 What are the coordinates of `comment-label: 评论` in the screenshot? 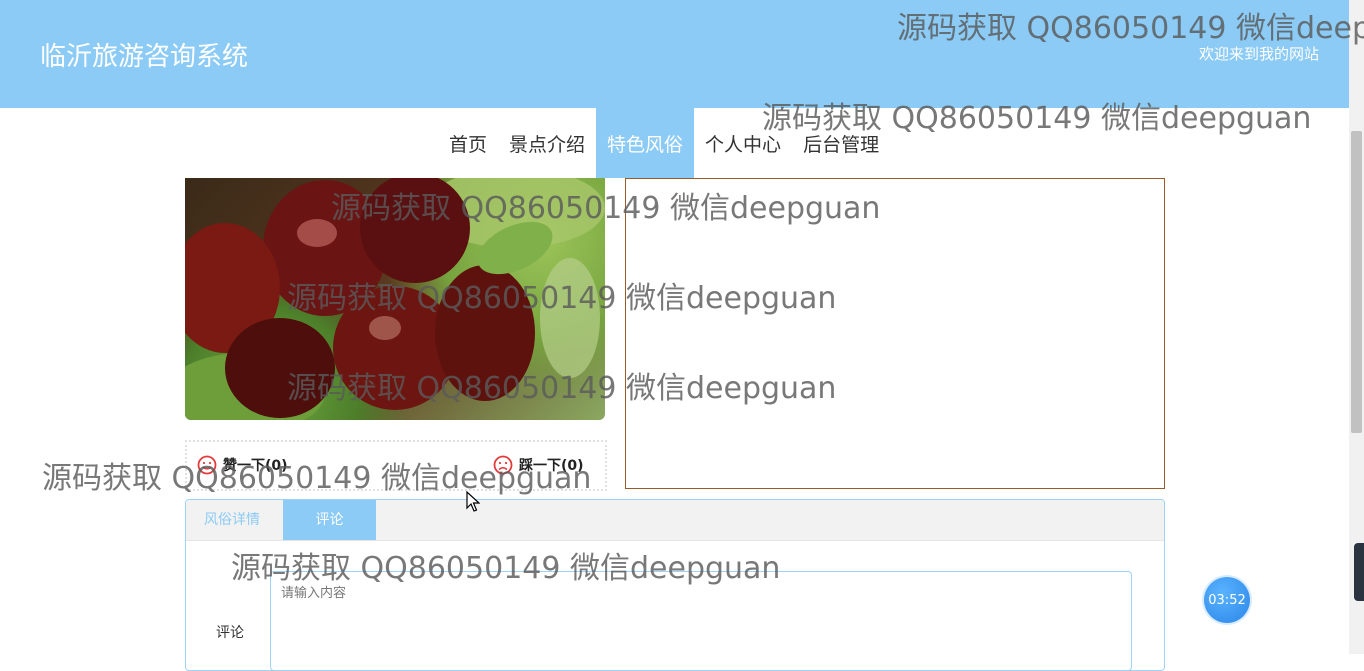 It's located at (230, 633).